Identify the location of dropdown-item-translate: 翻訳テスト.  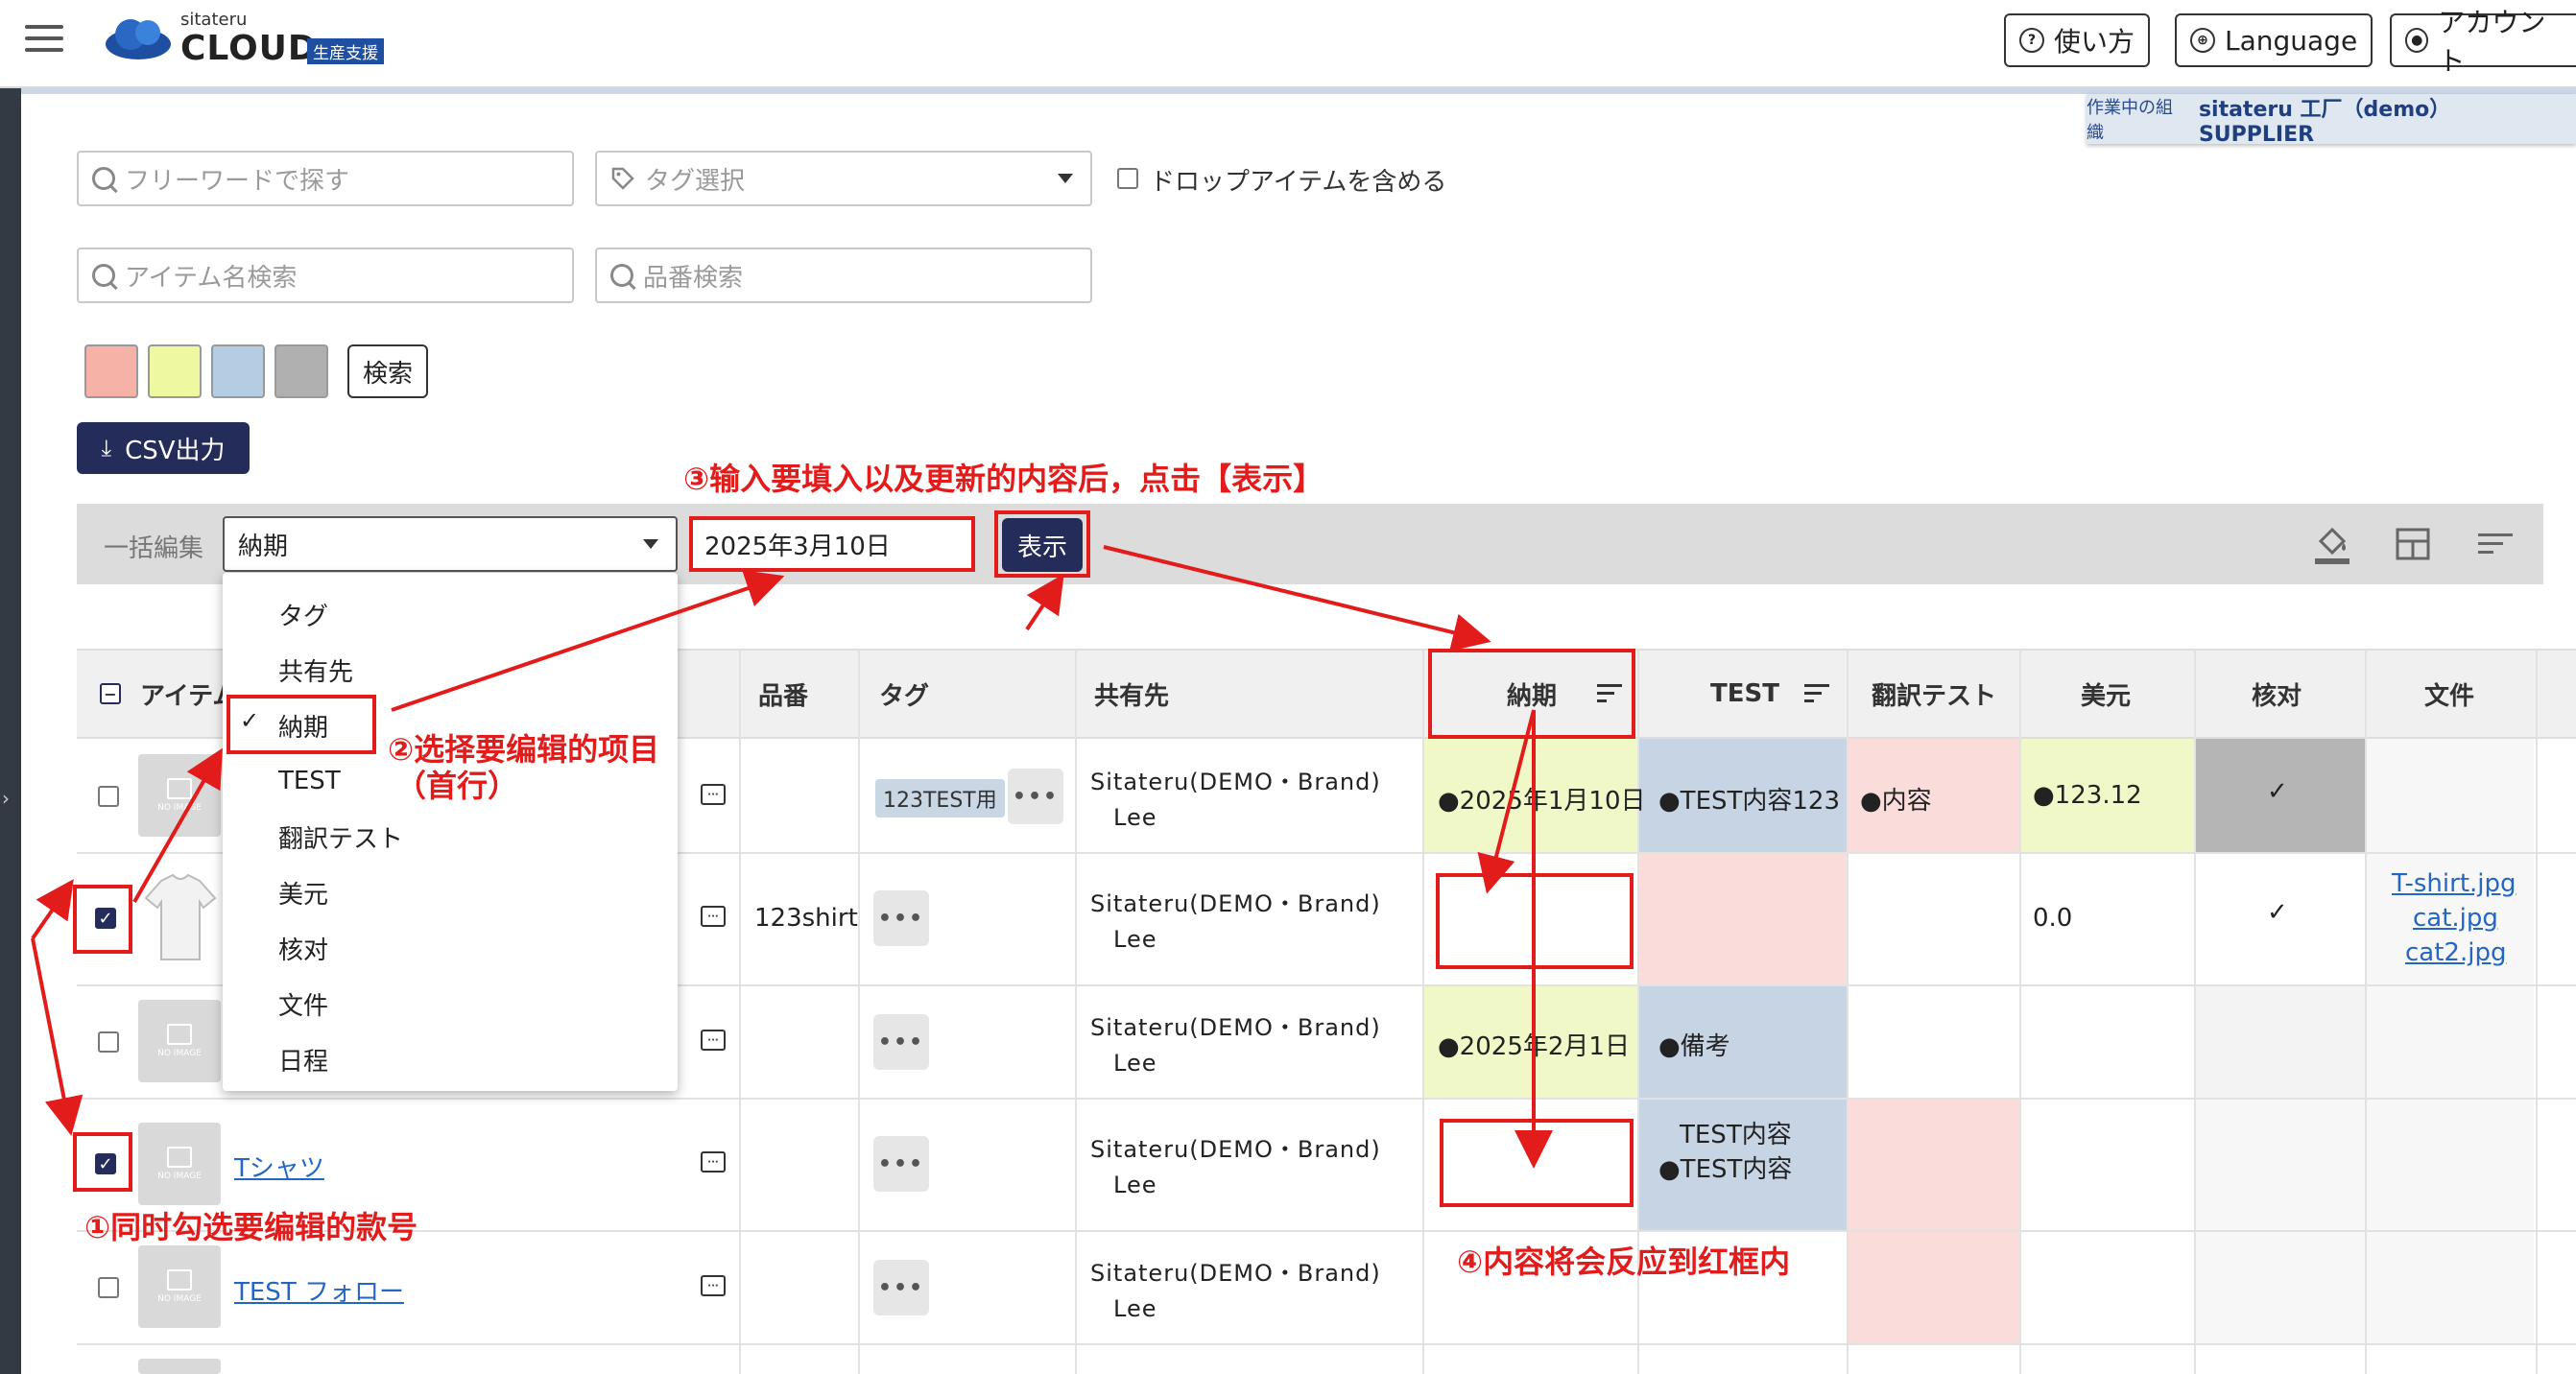
(450, 837).